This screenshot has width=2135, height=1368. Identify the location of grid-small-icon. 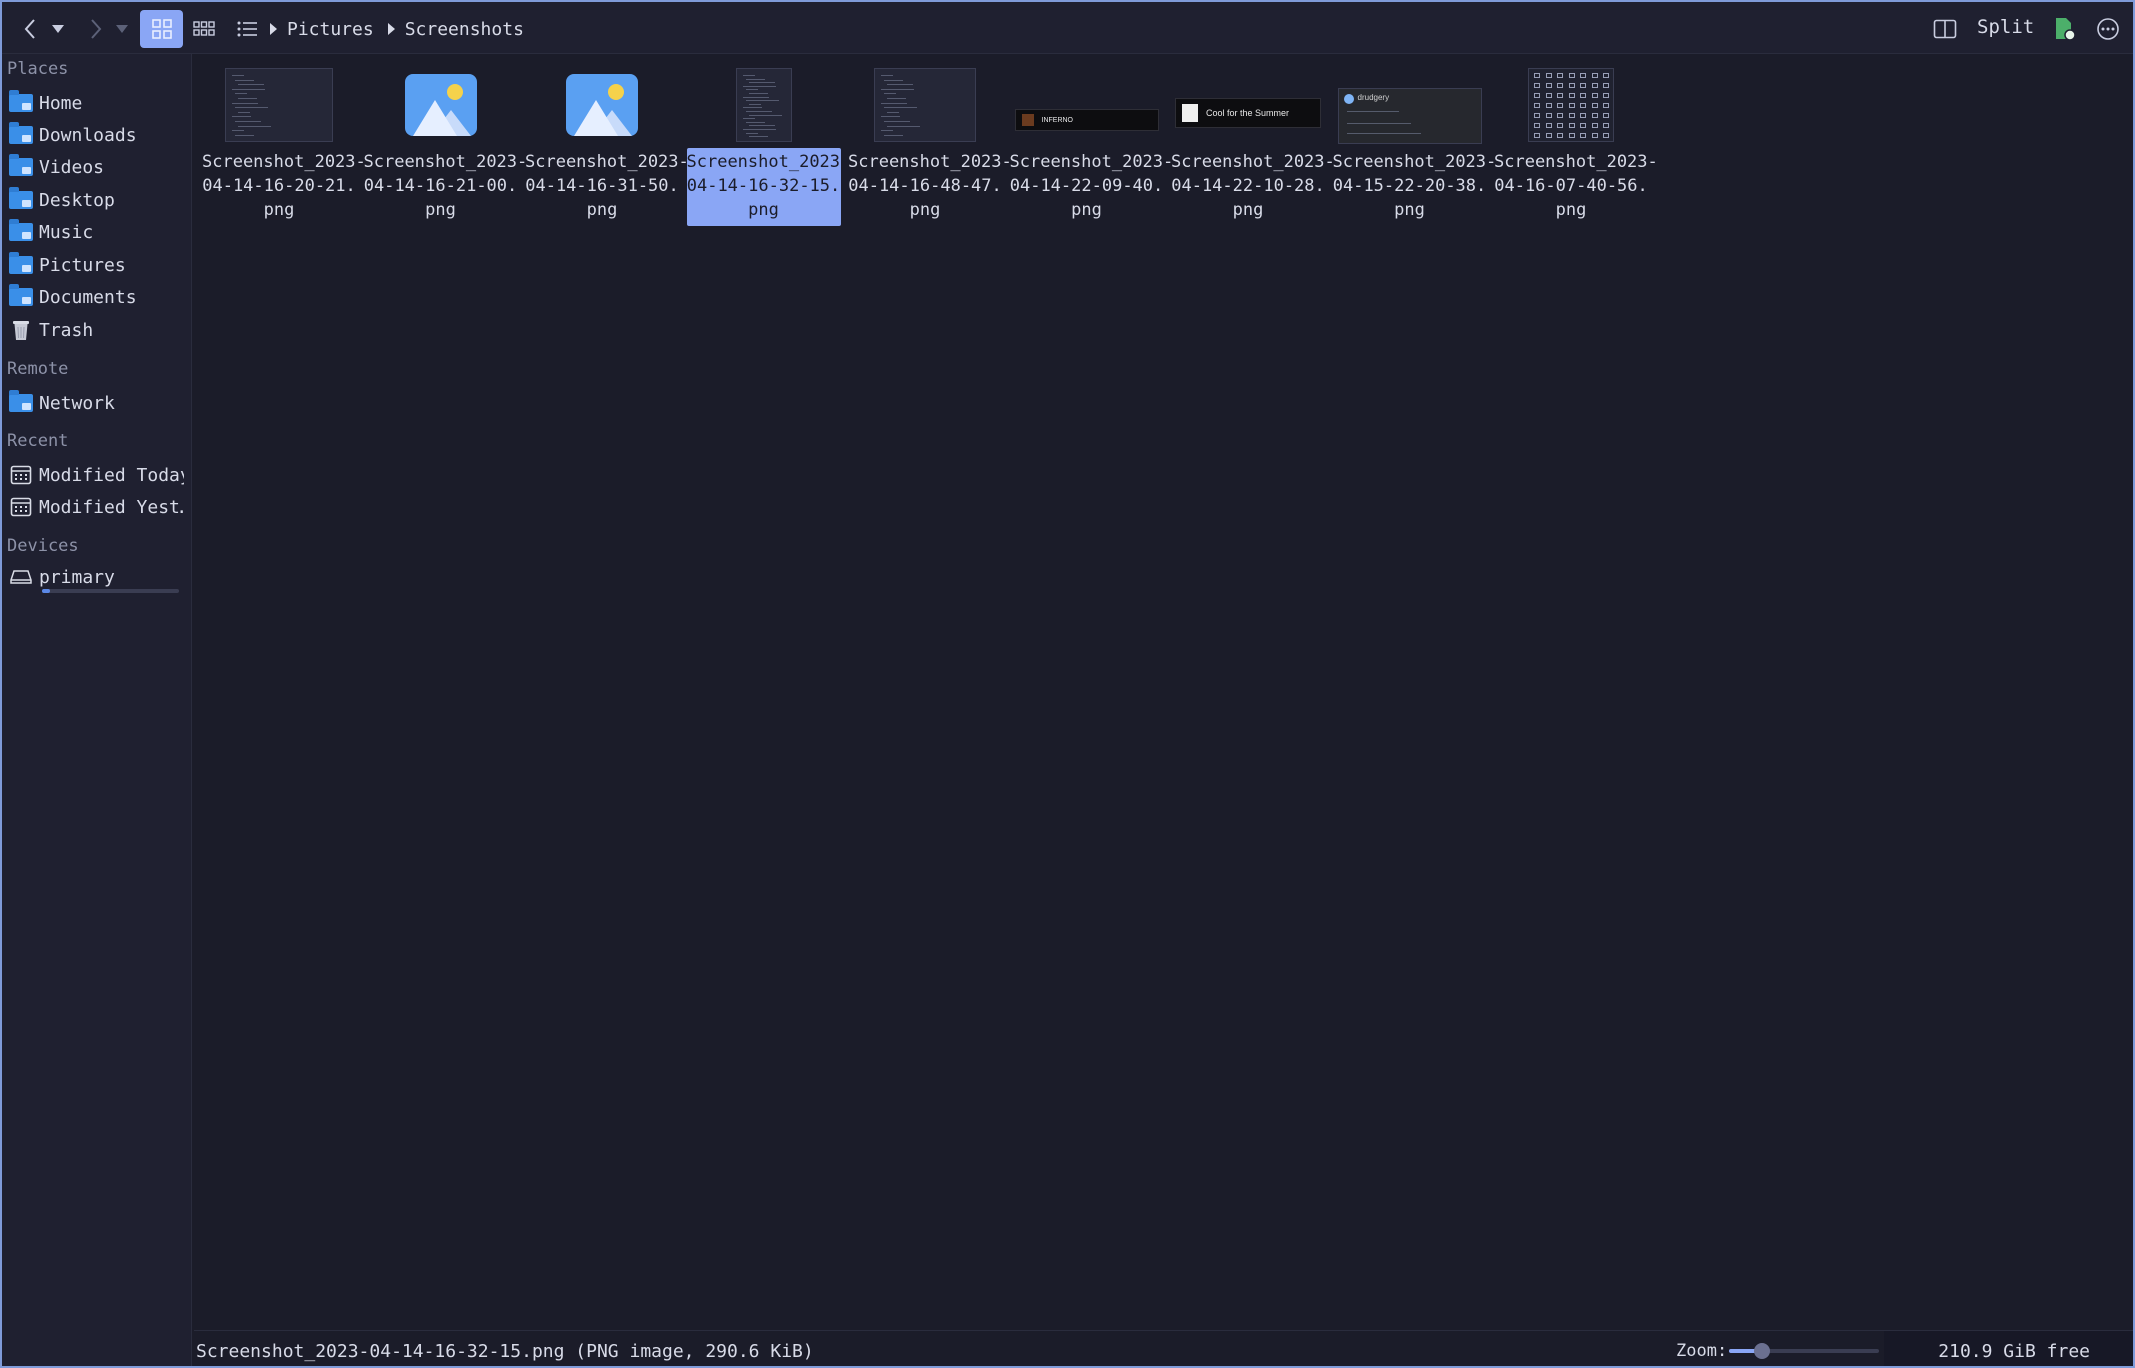
(204, 28).